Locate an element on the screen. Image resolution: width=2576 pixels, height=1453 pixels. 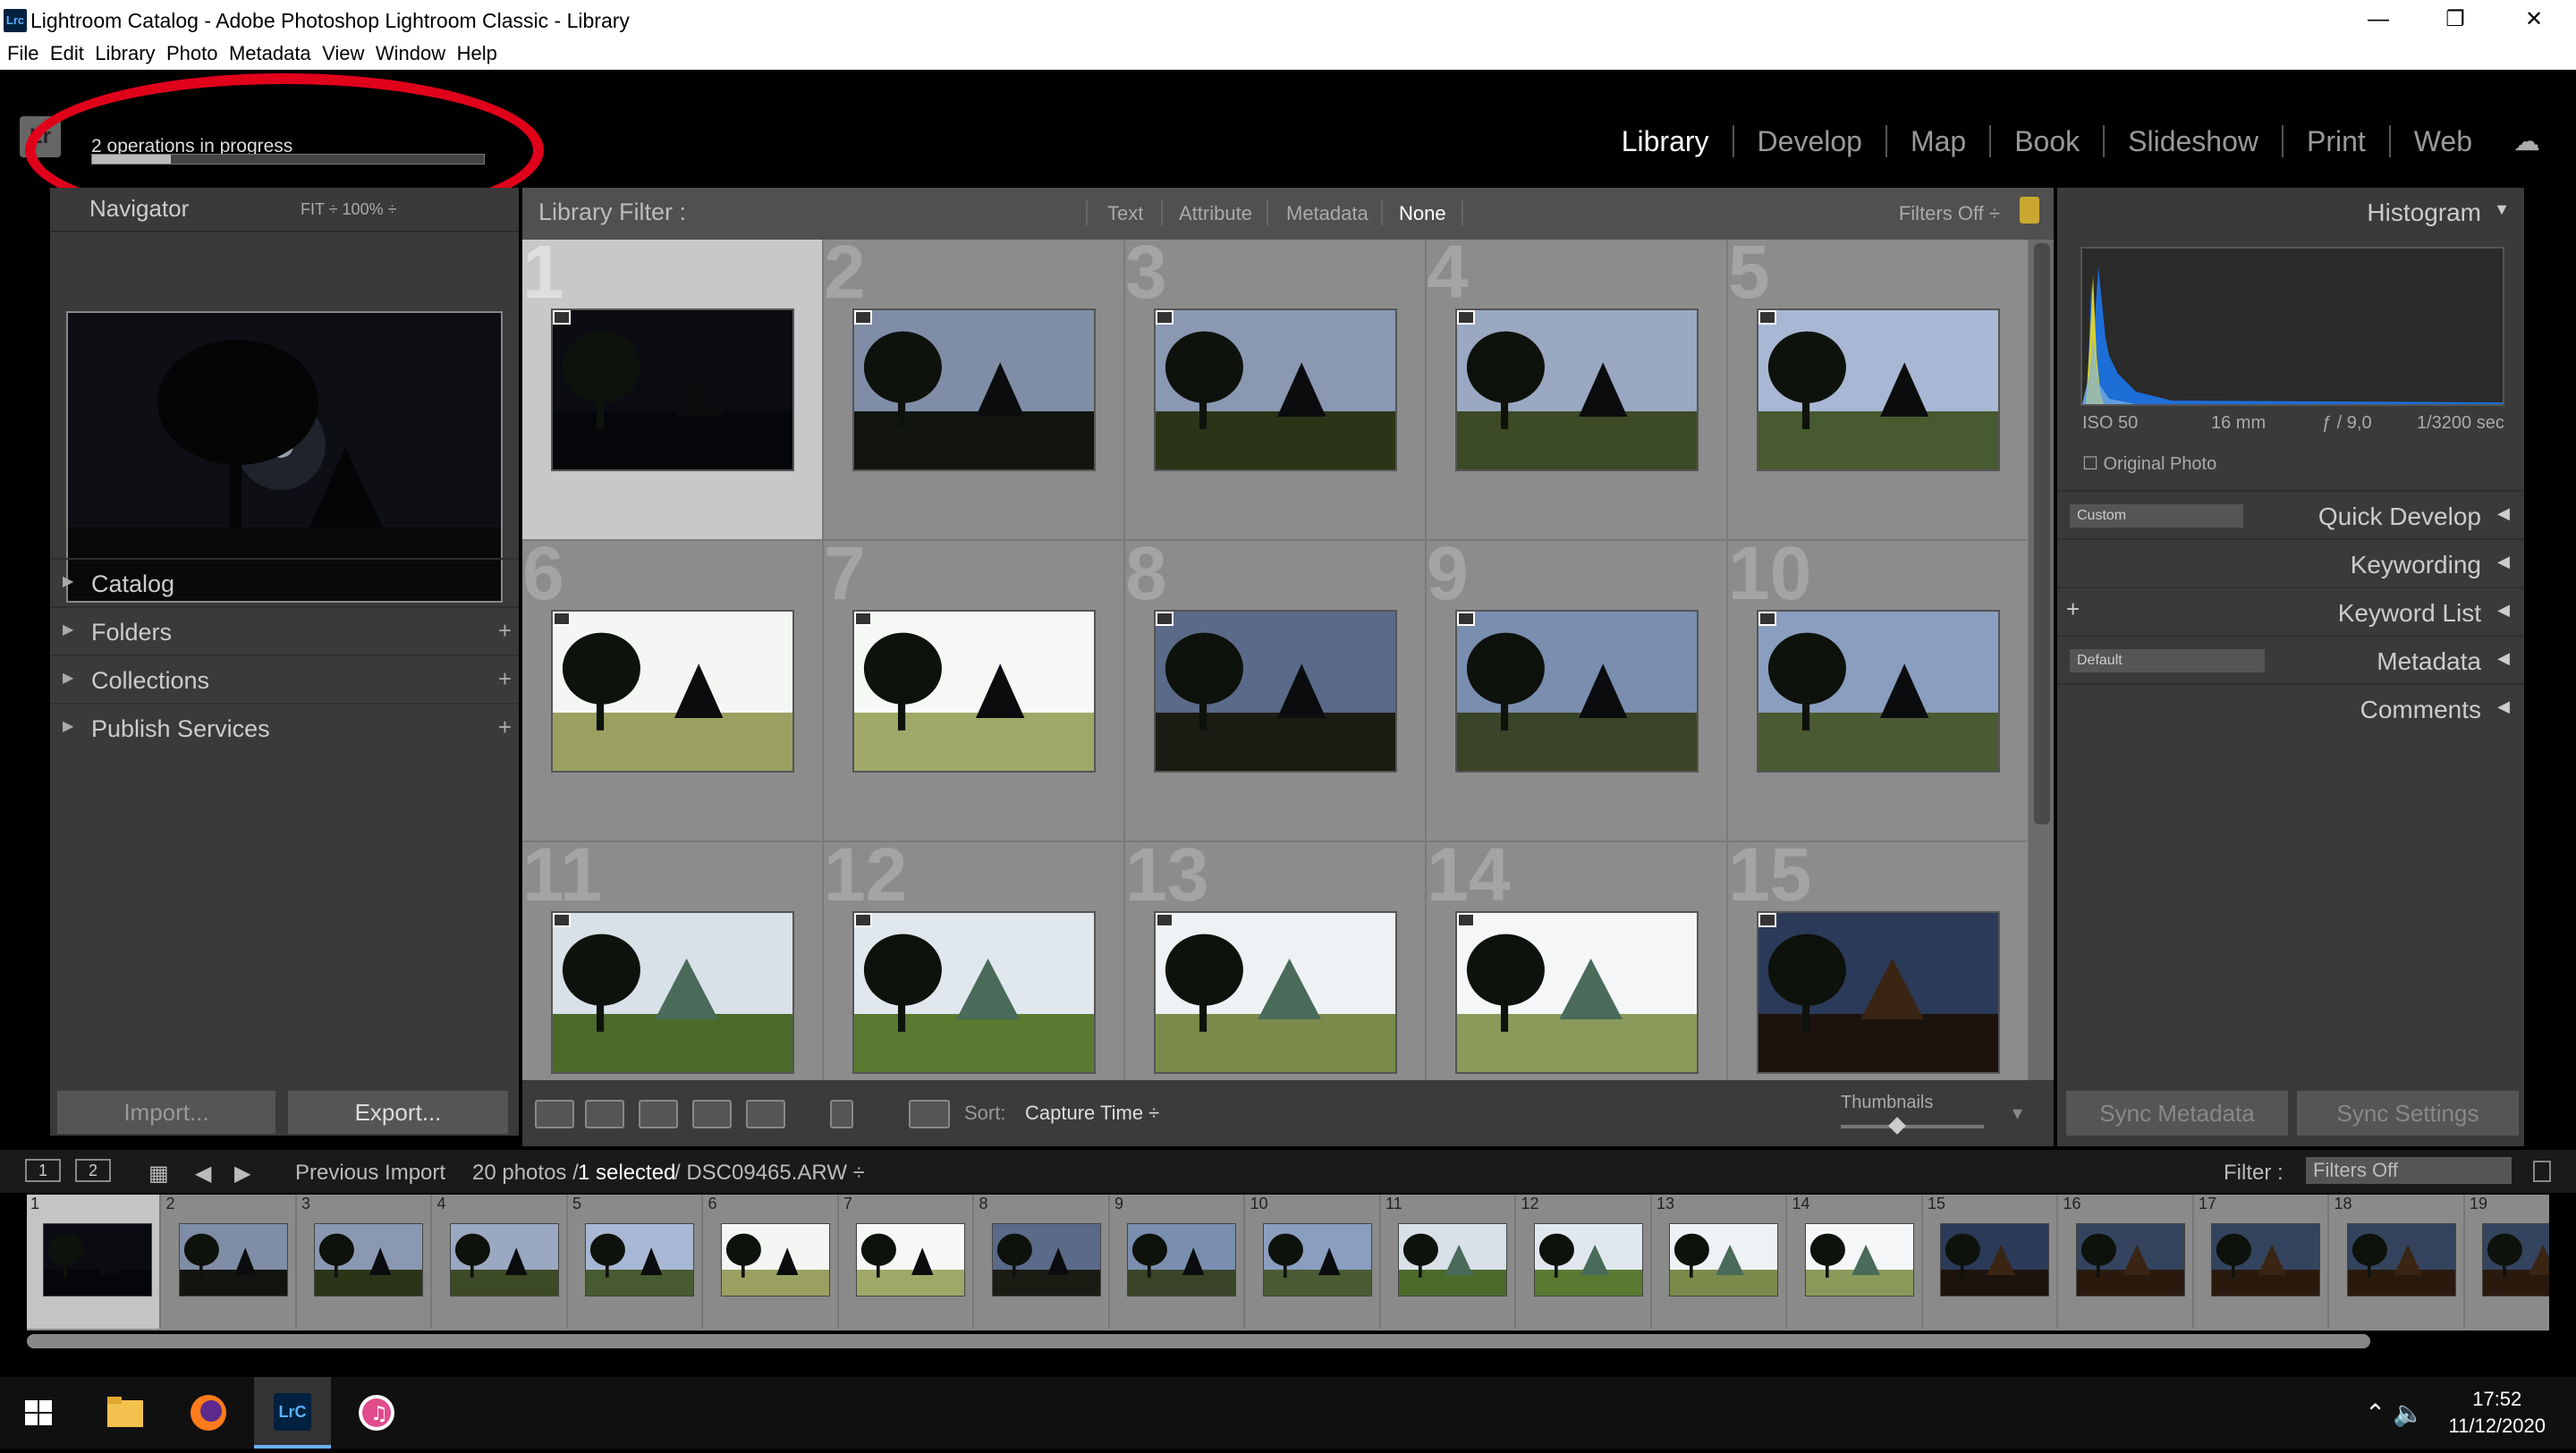
filmstrip-cell: 9 is located at coordinates (1178, 1262).